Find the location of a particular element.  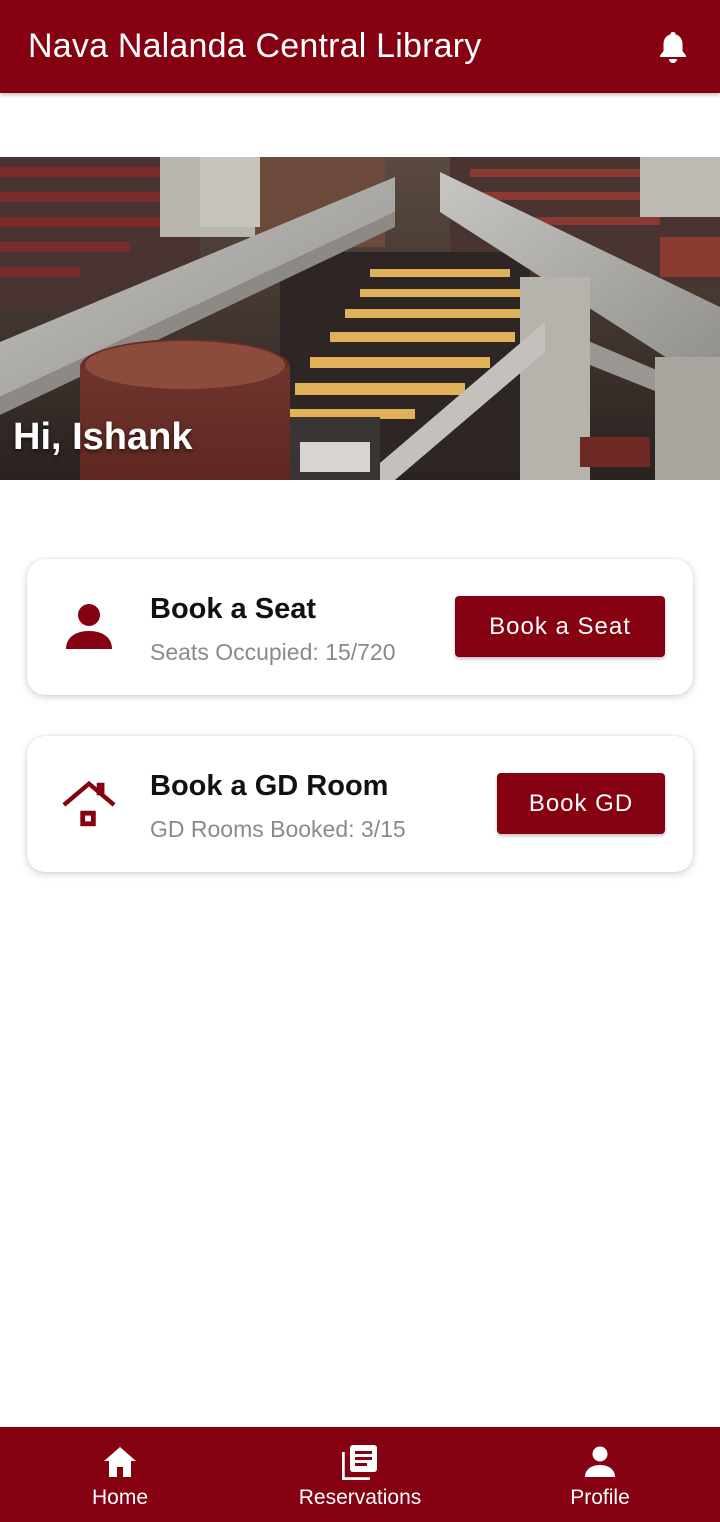

home-icon is located at coordinates (120, 1462).